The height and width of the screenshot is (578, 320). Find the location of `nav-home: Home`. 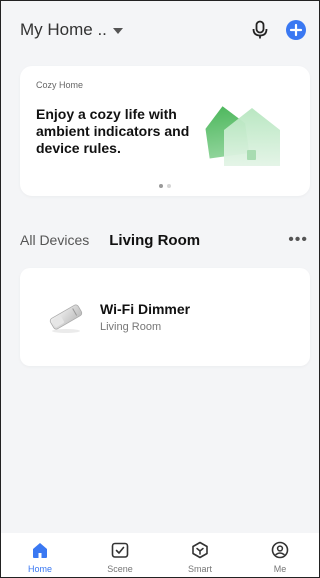

nav-home: Home is located at coordinates (40, 557).